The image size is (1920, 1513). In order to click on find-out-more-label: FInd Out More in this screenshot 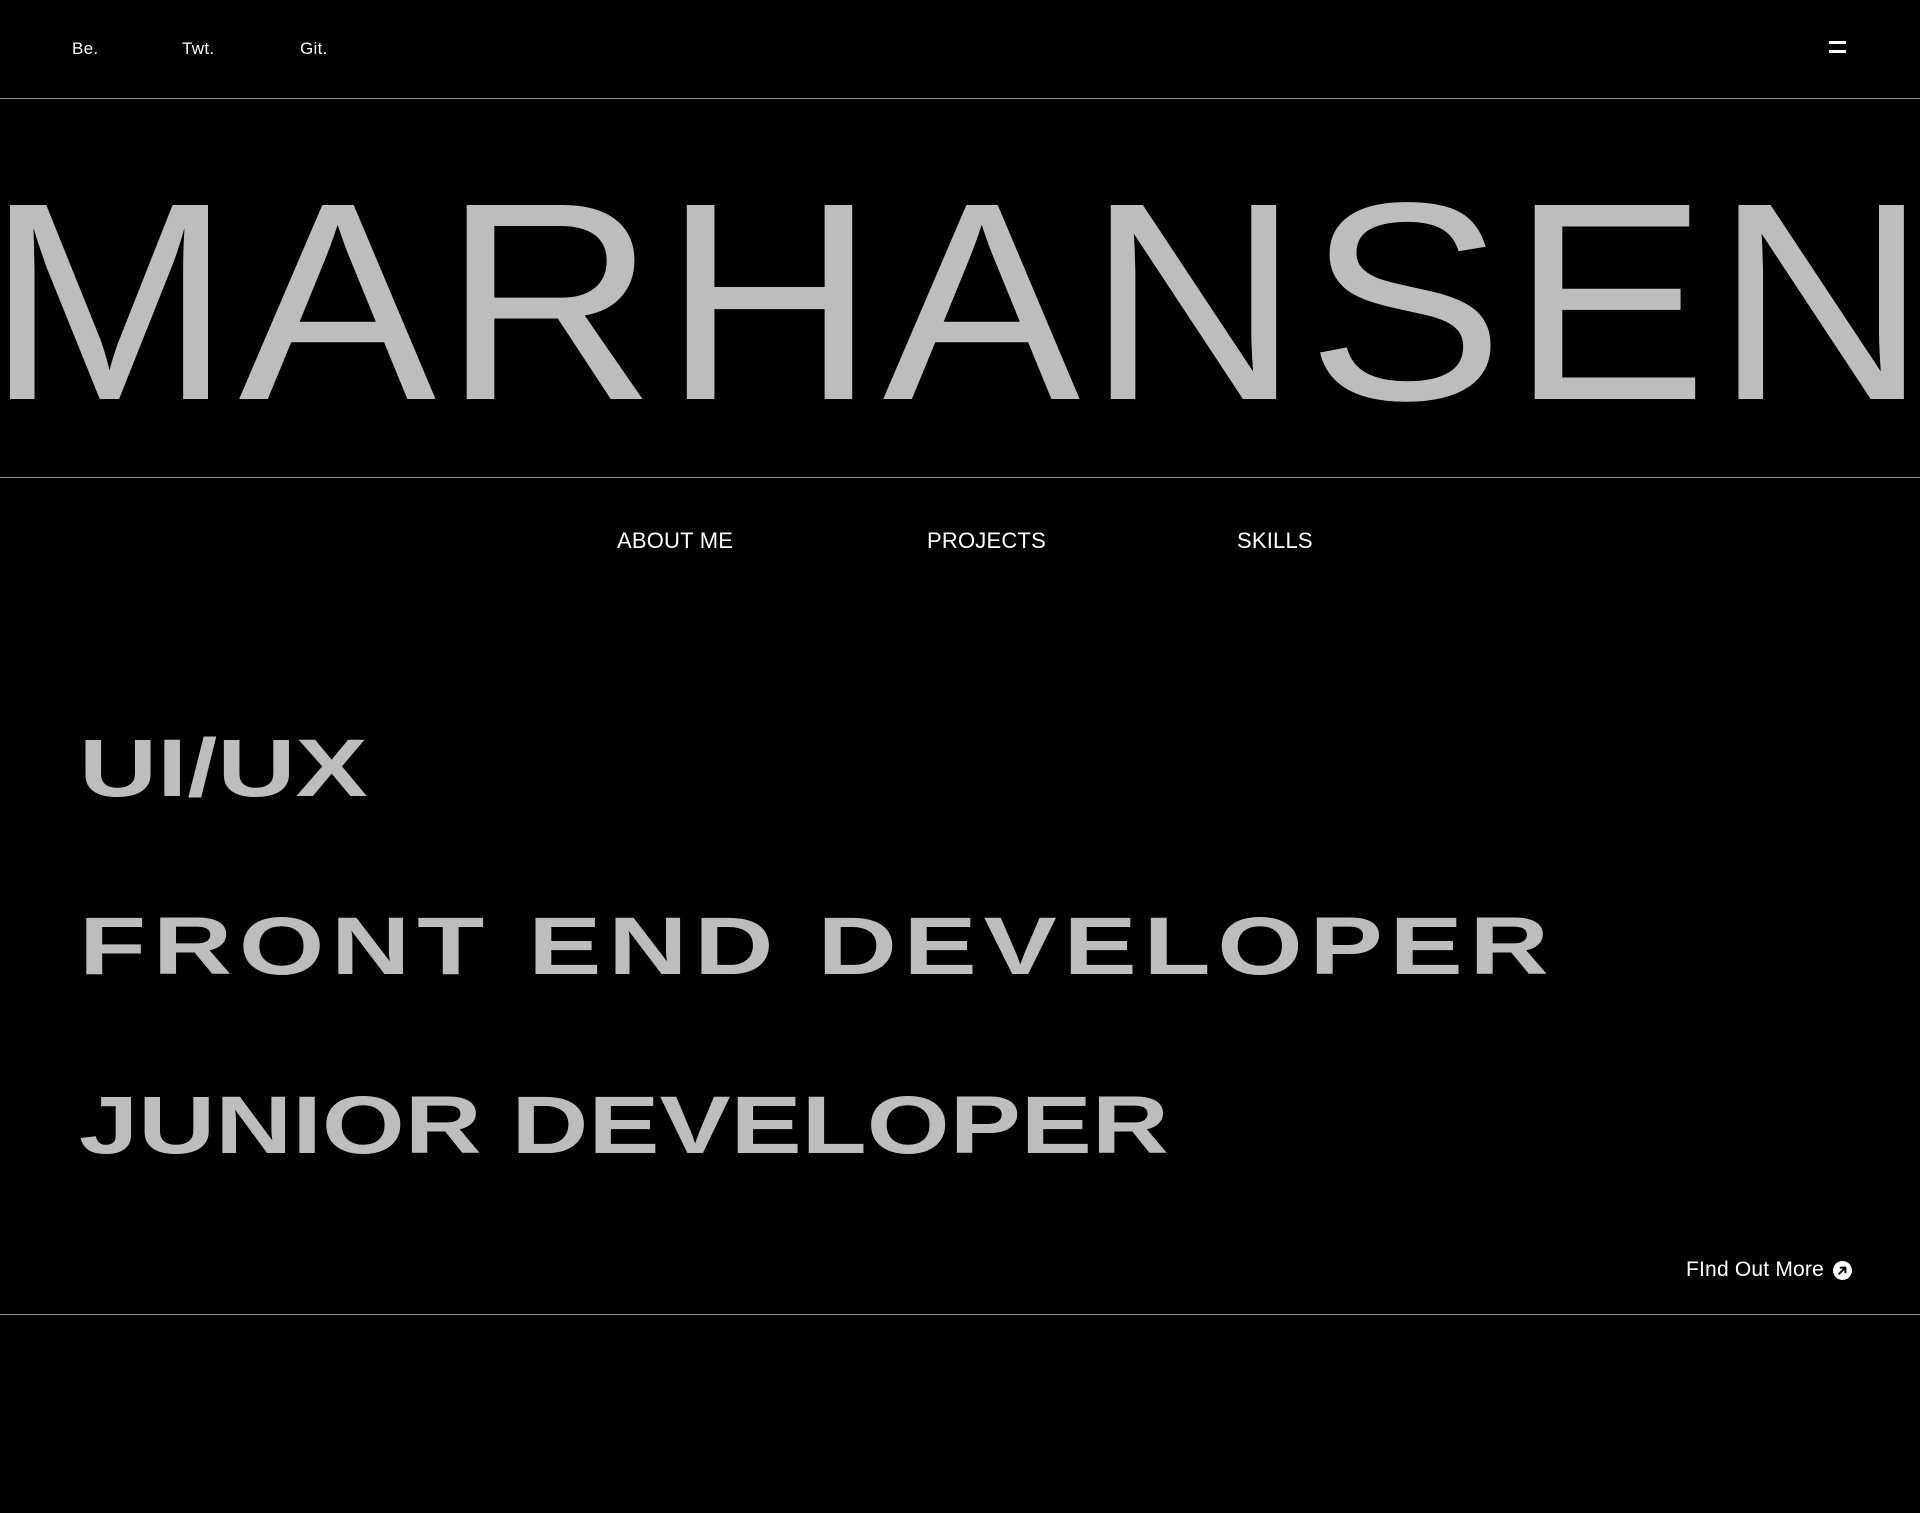, I will do `click(1755, 1269)`.